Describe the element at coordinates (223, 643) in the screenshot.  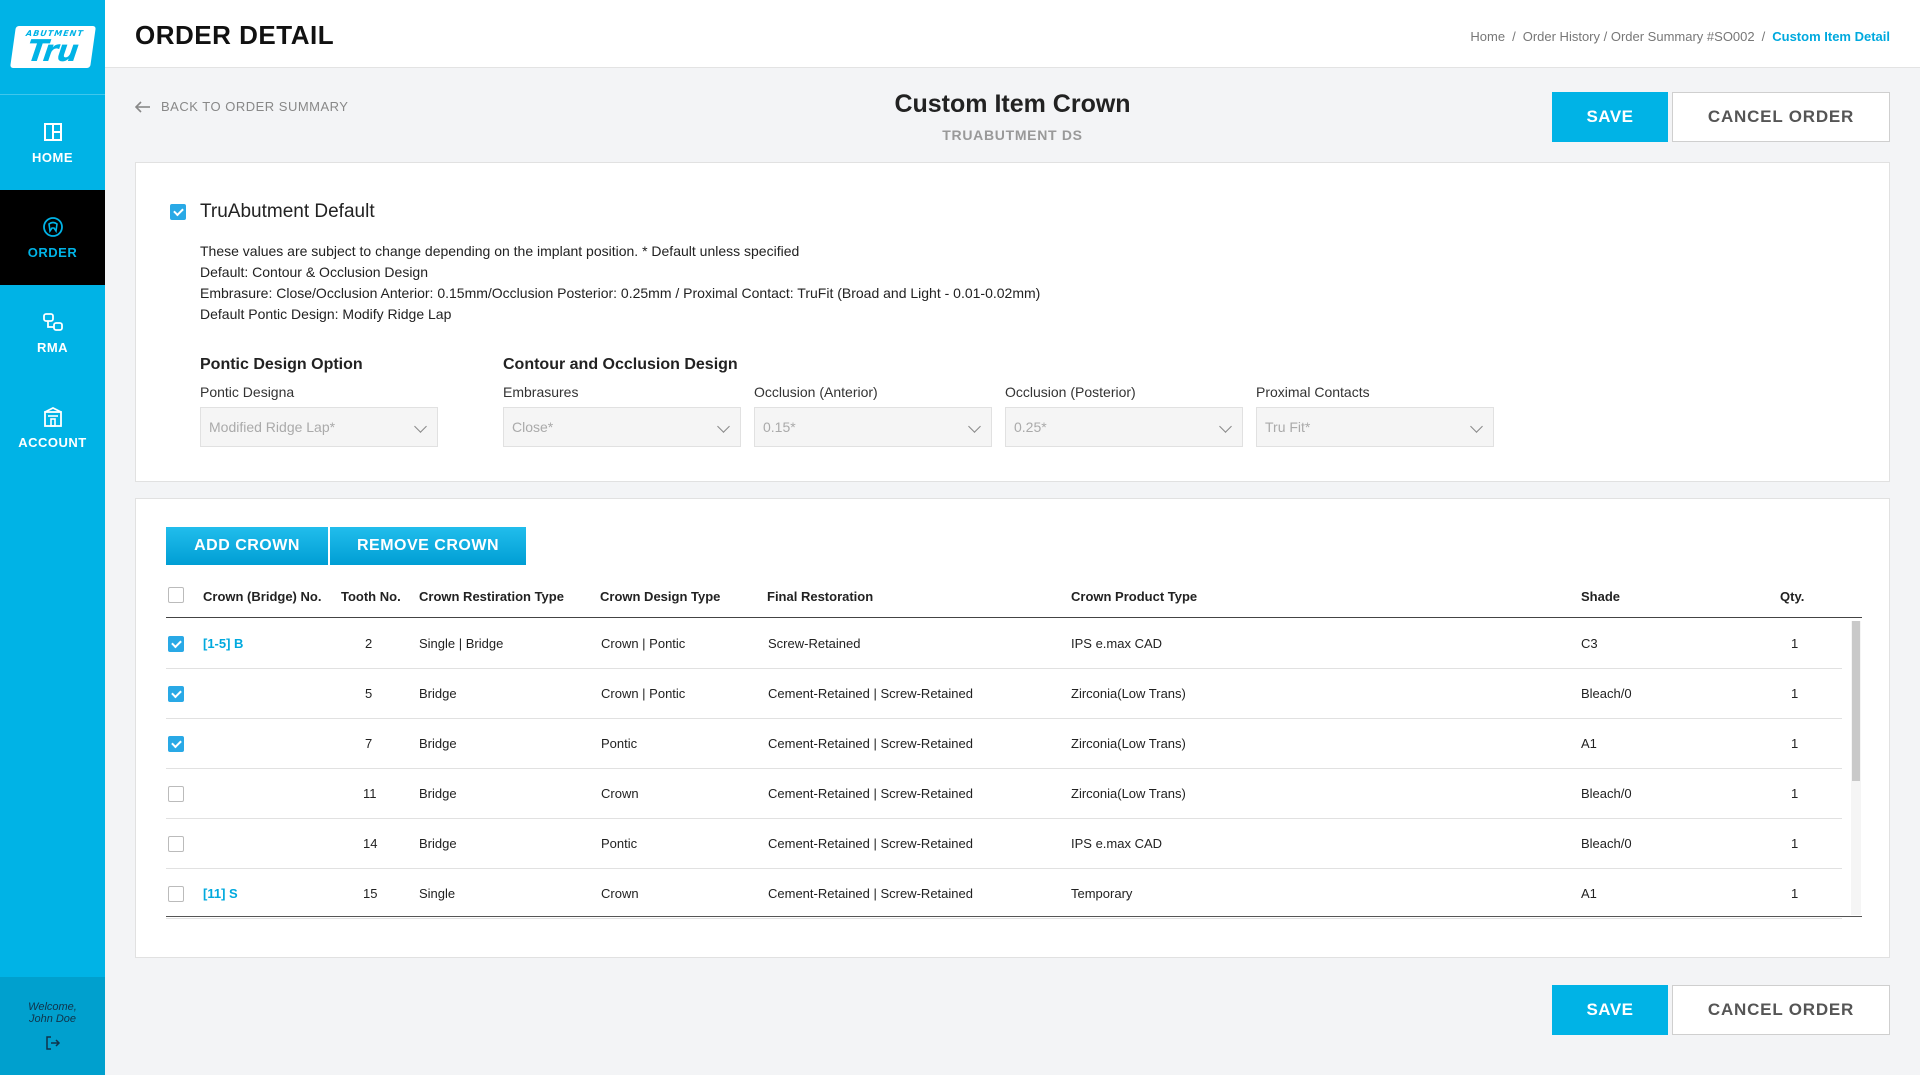
I see `bridge-number-link: [1-5] B` at that location.